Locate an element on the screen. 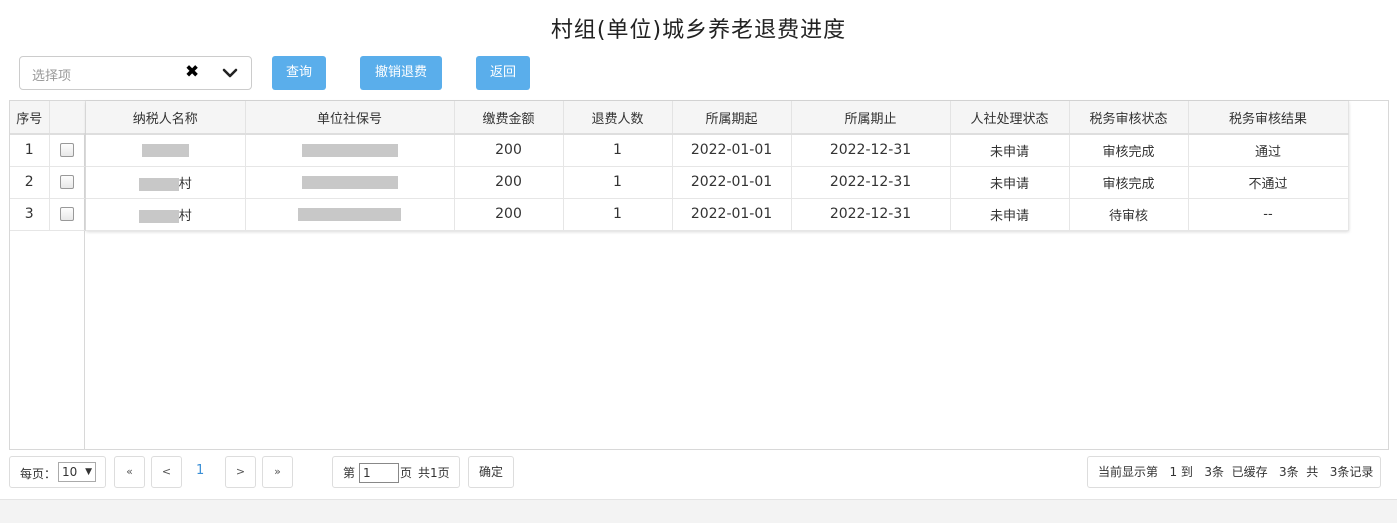 This screenshot has width=1397, height=523. record-status: 当前显示第 1 到 3条 已缓存 3条 共 3条记录 is located at coordinates (1234, 472).